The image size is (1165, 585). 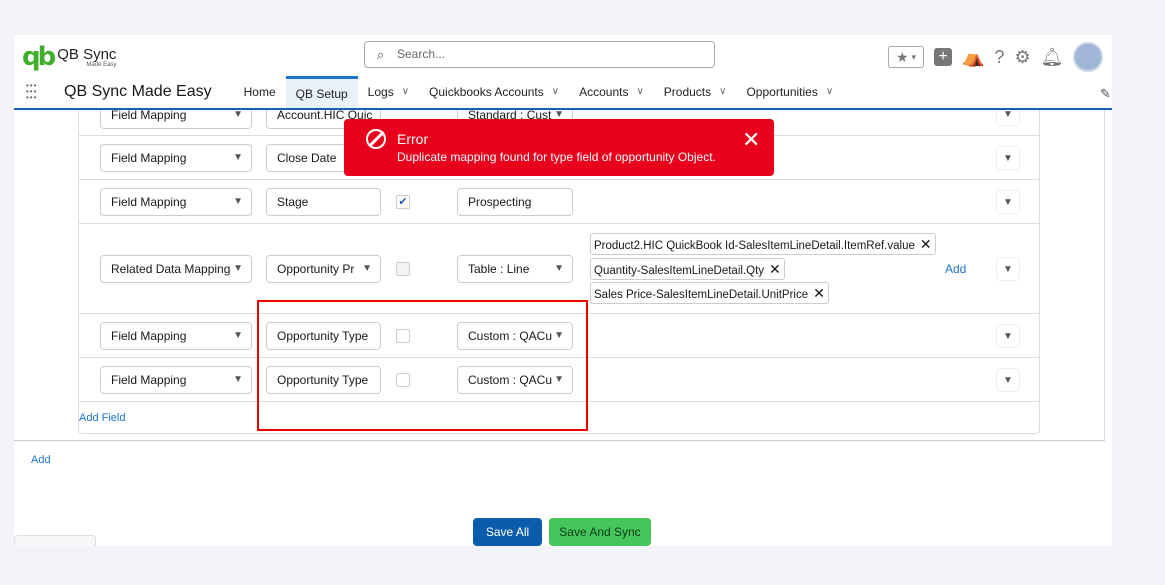 What do you see at coordinates (486, 92) in the screenshot?
I see `tab-label: Quickbooks Accounts` at bounding box center [486, 92].